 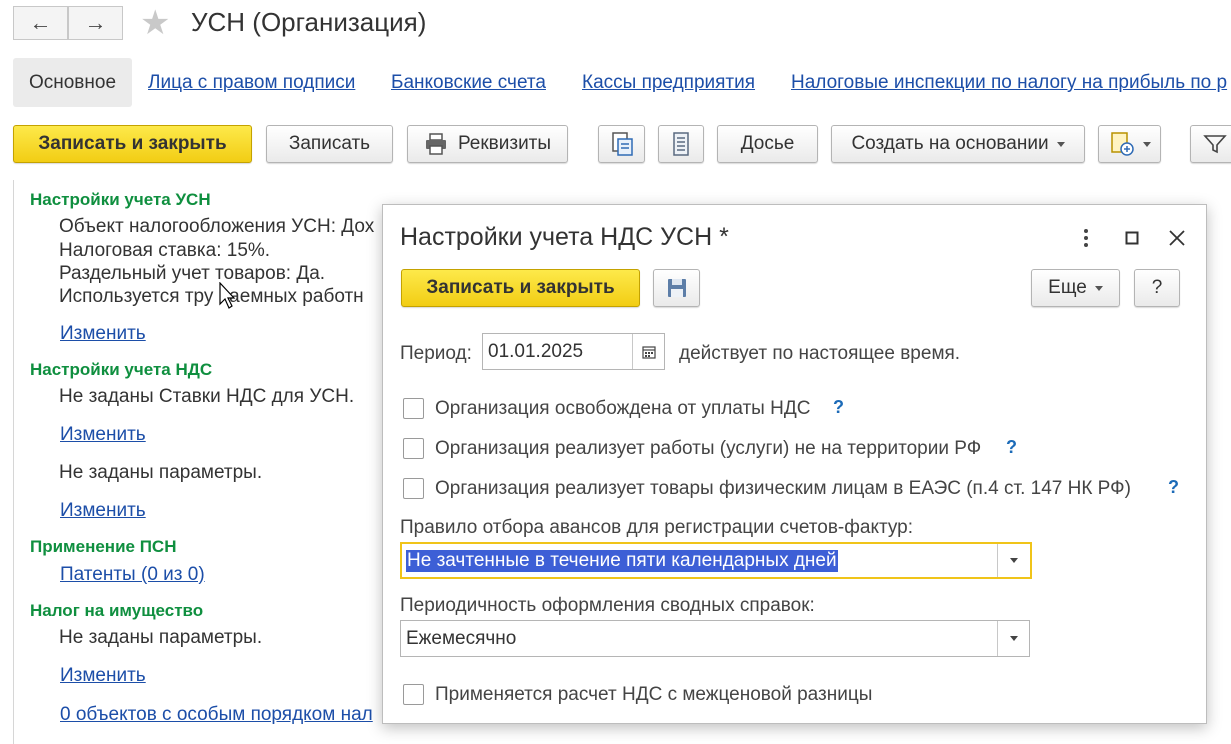 I want to click on change-property-link: Изменить, so click(x=103, y=676).